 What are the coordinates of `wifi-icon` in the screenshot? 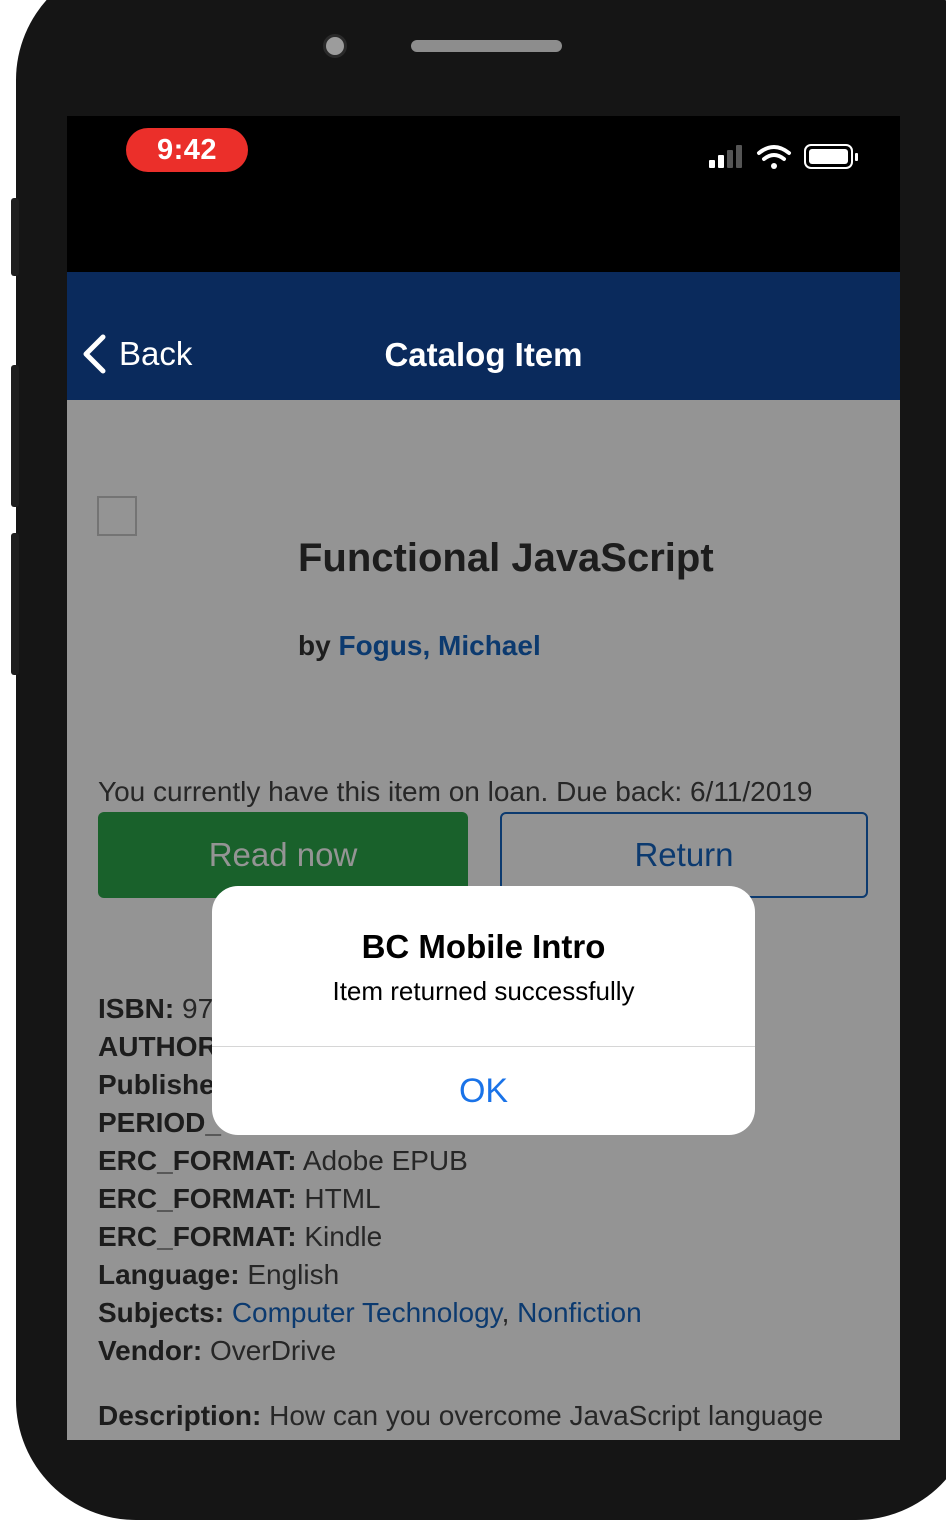 It's located at (774, 157).